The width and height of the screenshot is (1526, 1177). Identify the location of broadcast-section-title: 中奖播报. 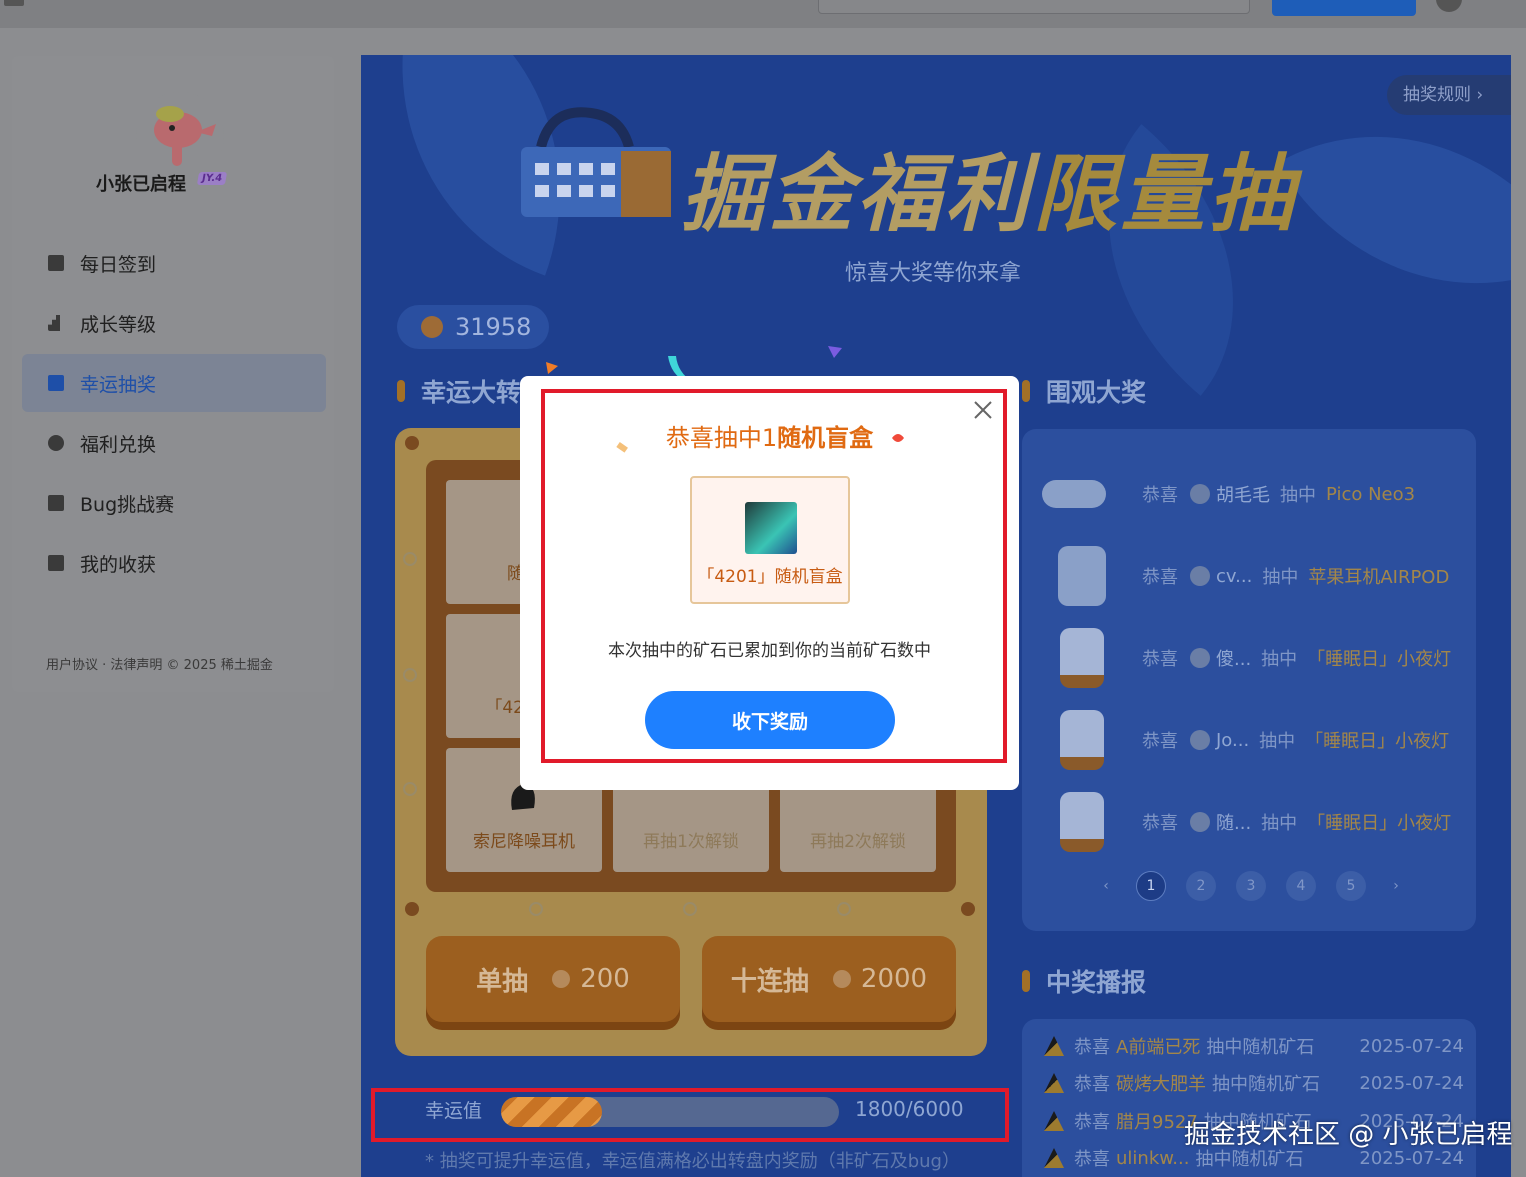
(1084, 981).